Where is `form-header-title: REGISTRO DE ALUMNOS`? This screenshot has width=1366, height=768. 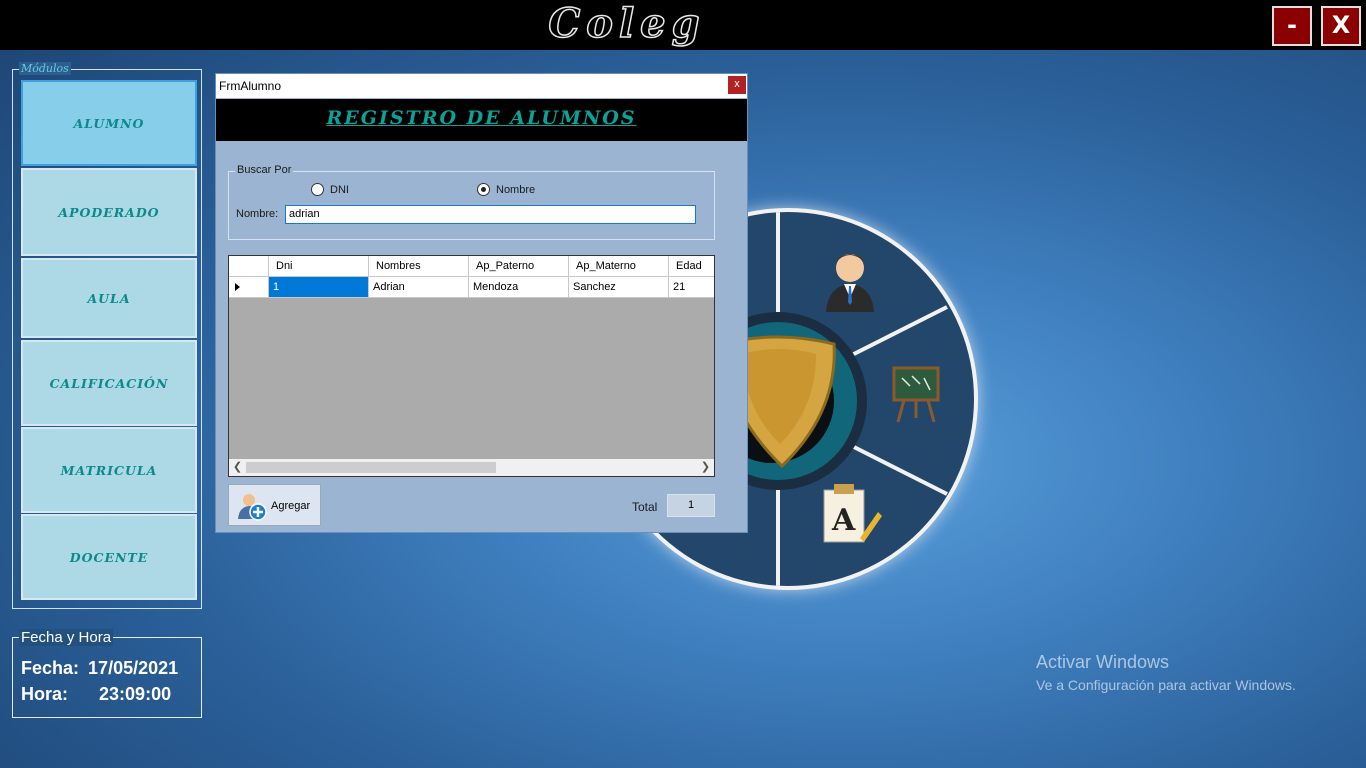
form-header-title: REGISTRO DE ALUMNOS is located at coordinates (481, 118).